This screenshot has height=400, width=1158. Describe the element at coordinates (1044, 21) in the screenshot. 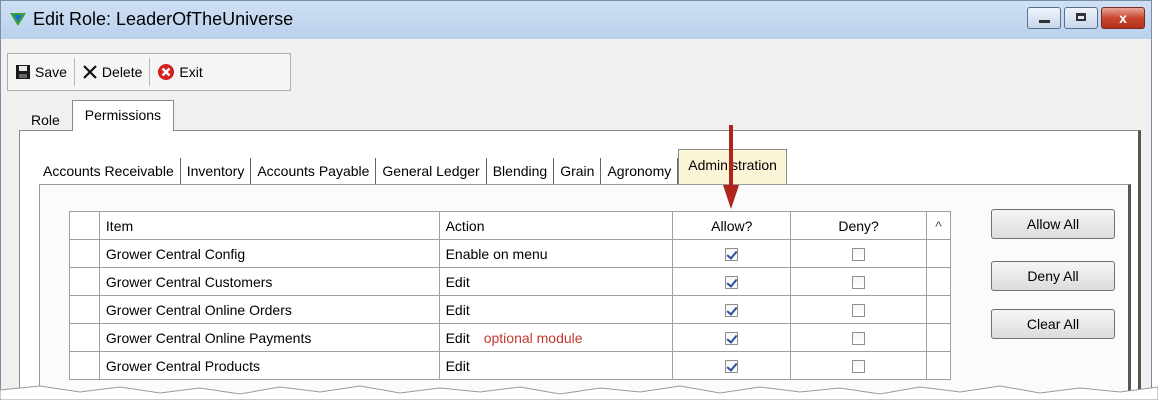

I see `minimize-icon` at that location.